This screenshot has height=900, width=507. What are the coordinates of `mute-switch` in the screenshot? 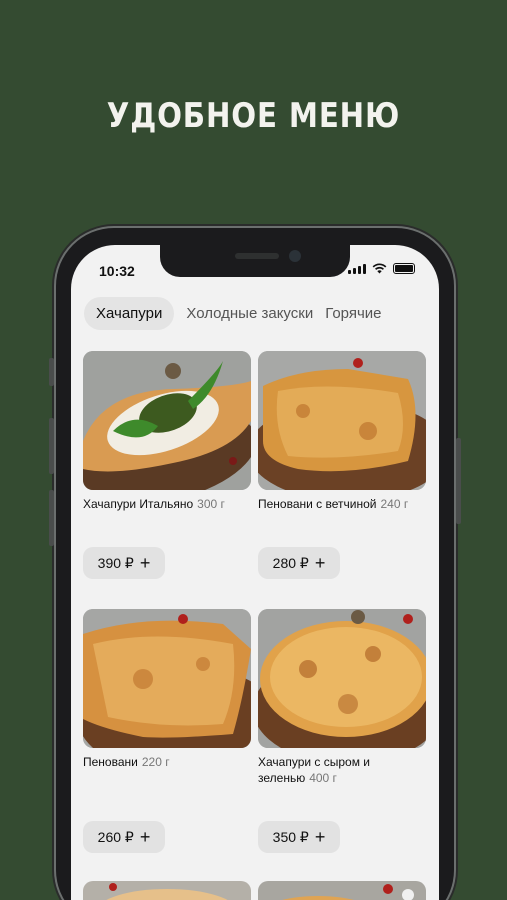 It's located at (51, 372).